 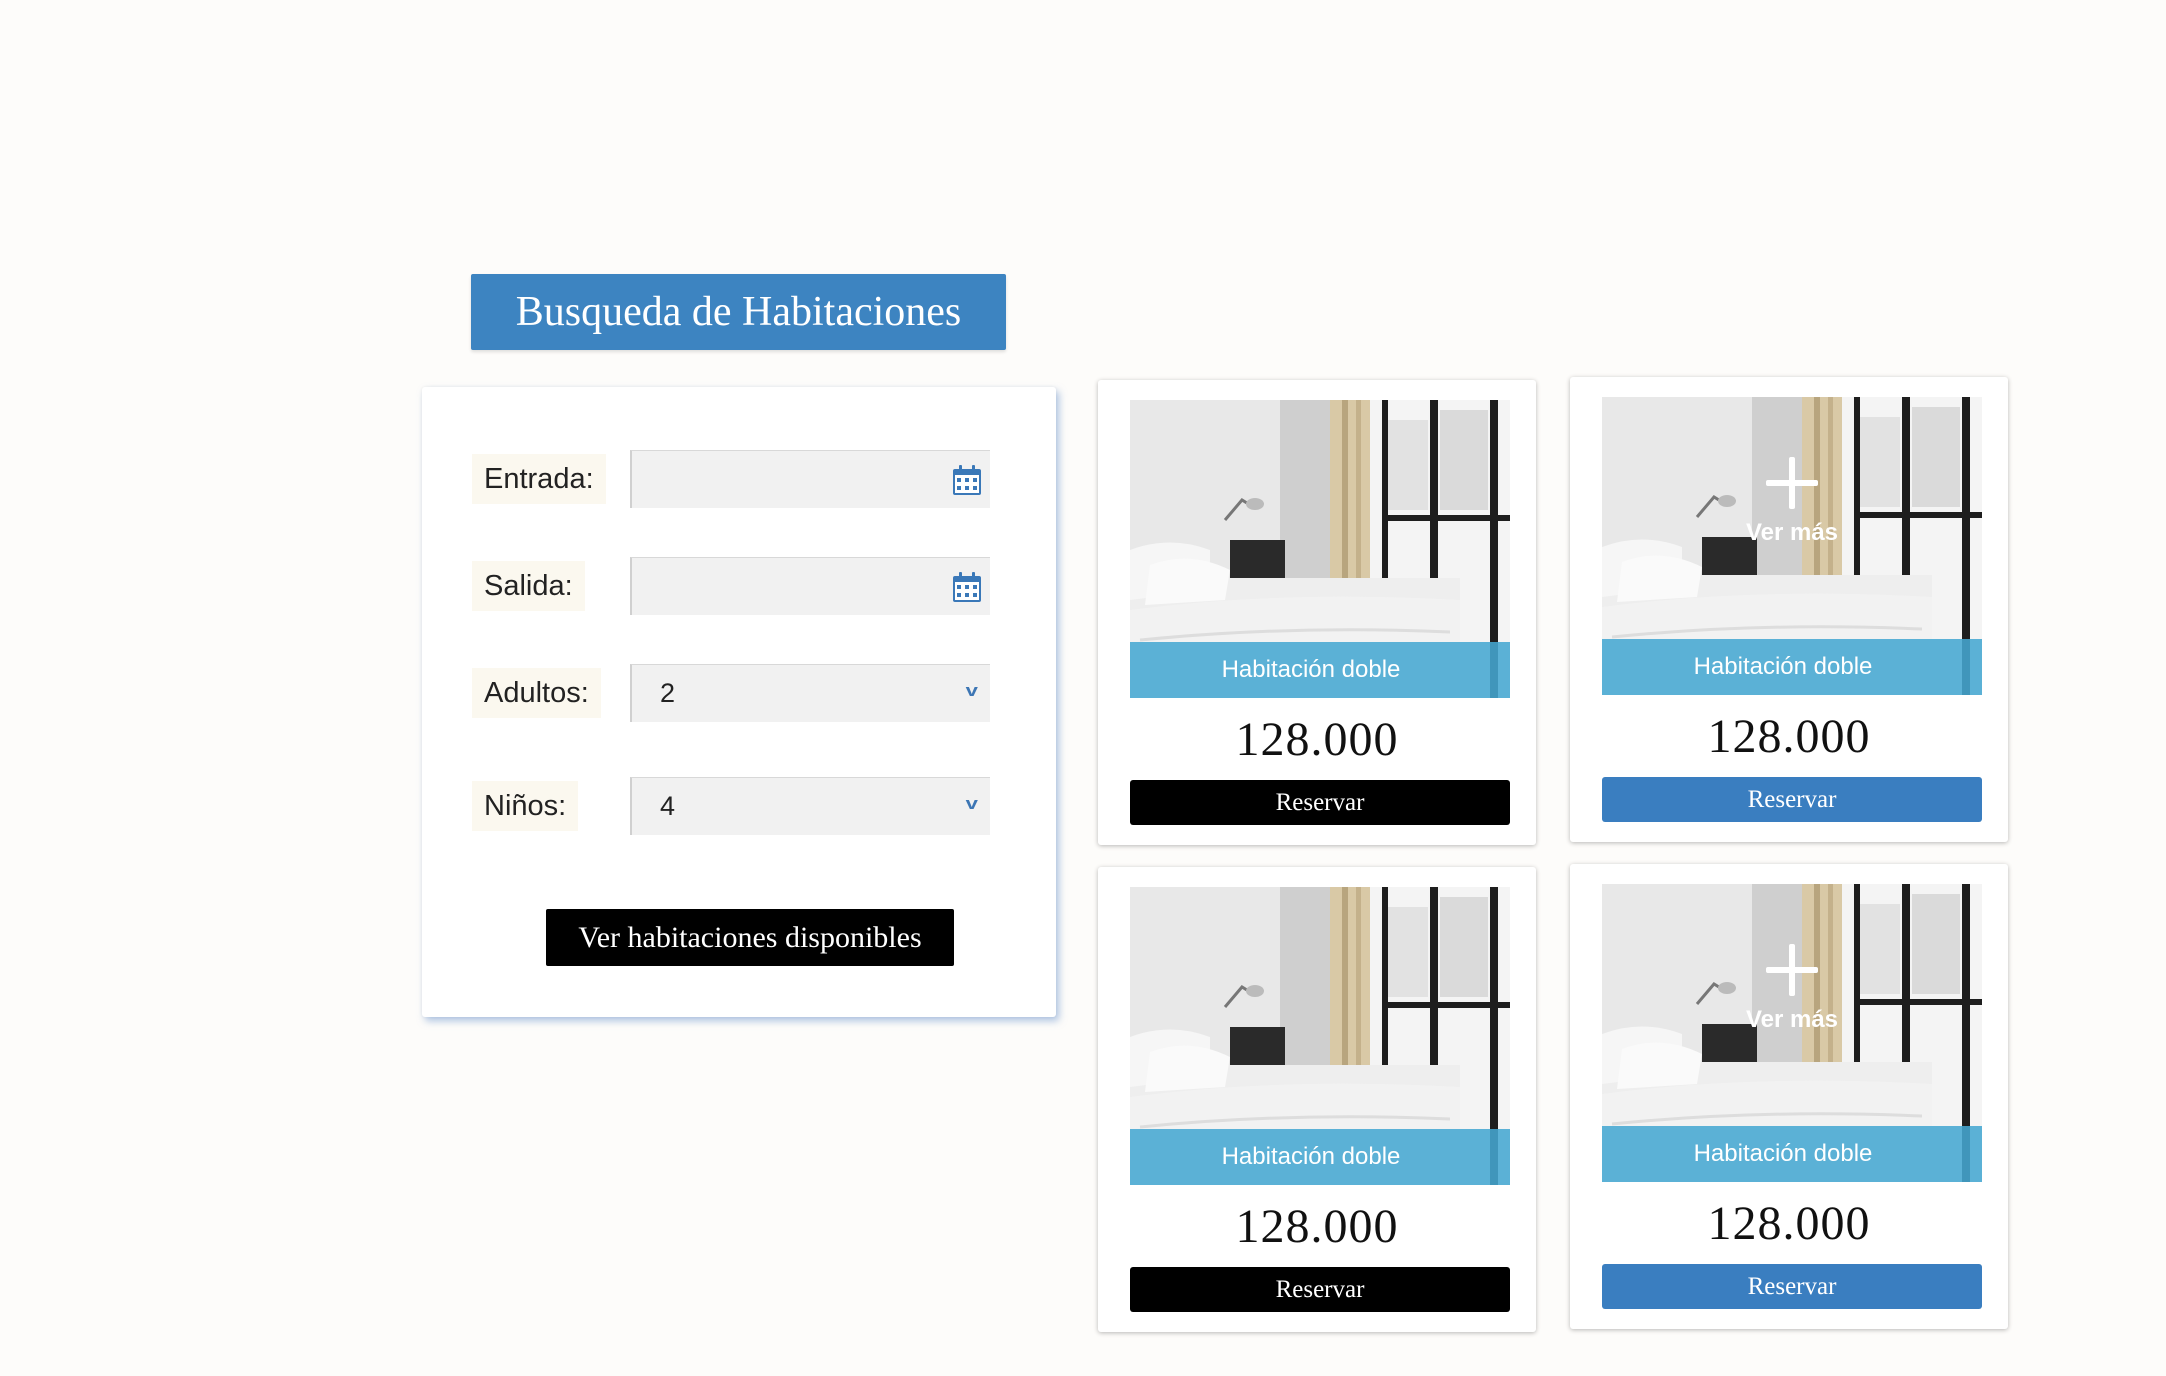 I want to click on check-out-label: Salida:, so click(x=528, y=586).